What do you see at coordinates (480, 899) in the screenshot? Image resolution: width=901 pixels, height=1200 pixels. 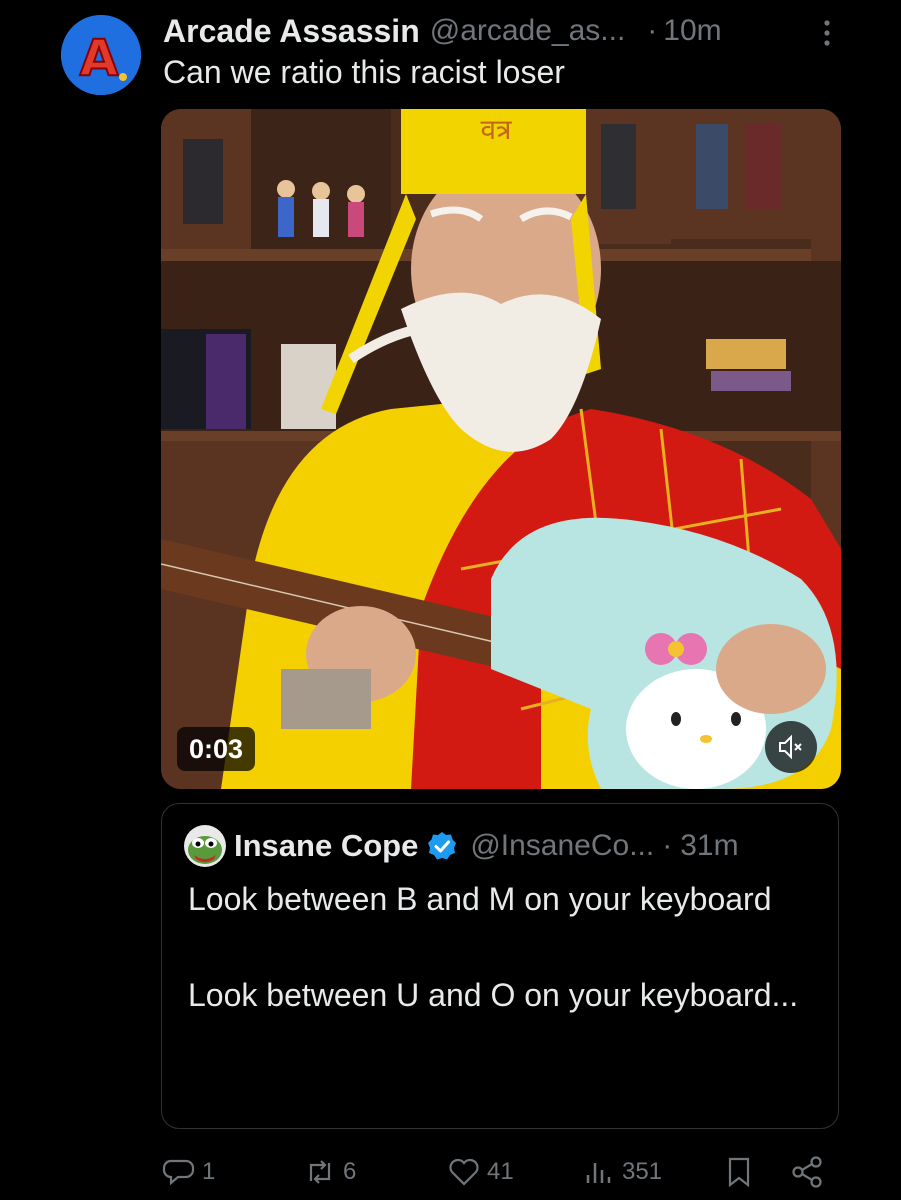 I see `quote-line: Look between B and M on your keyboard` at bounding box center [480, 899].